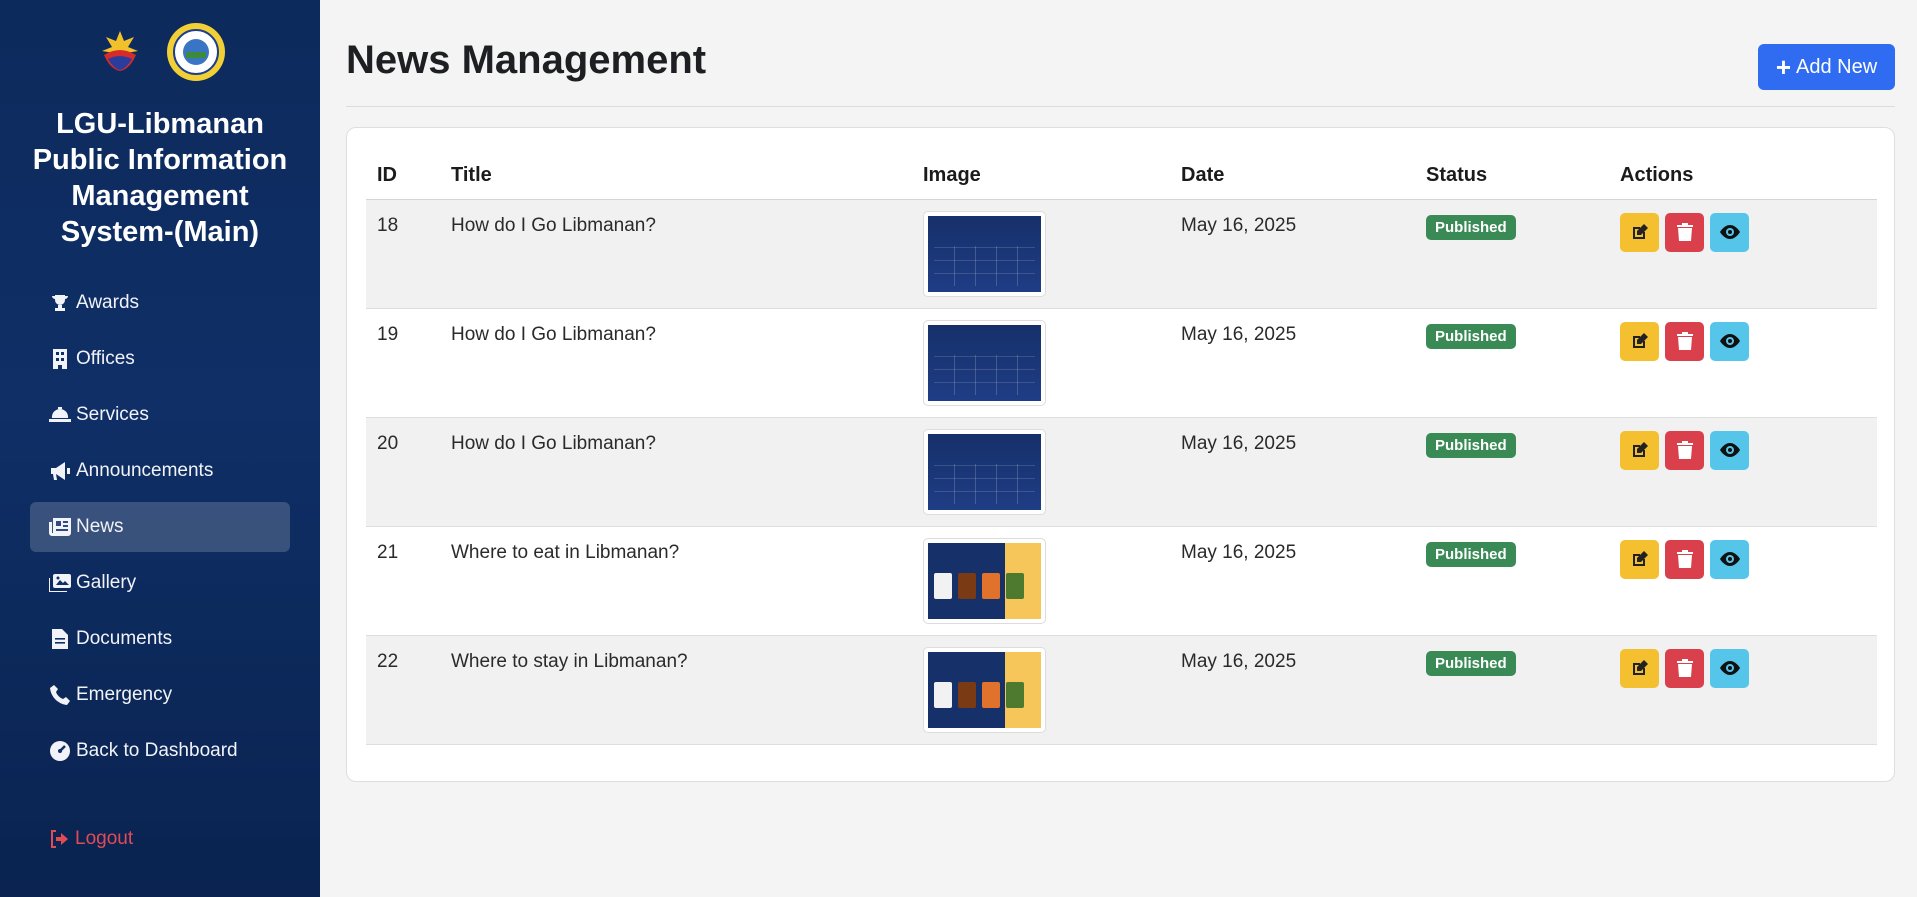 This screenshot has height=897, width=1917. I want to click on sidebar-item-emergency: Emergency, so click(160, 695).